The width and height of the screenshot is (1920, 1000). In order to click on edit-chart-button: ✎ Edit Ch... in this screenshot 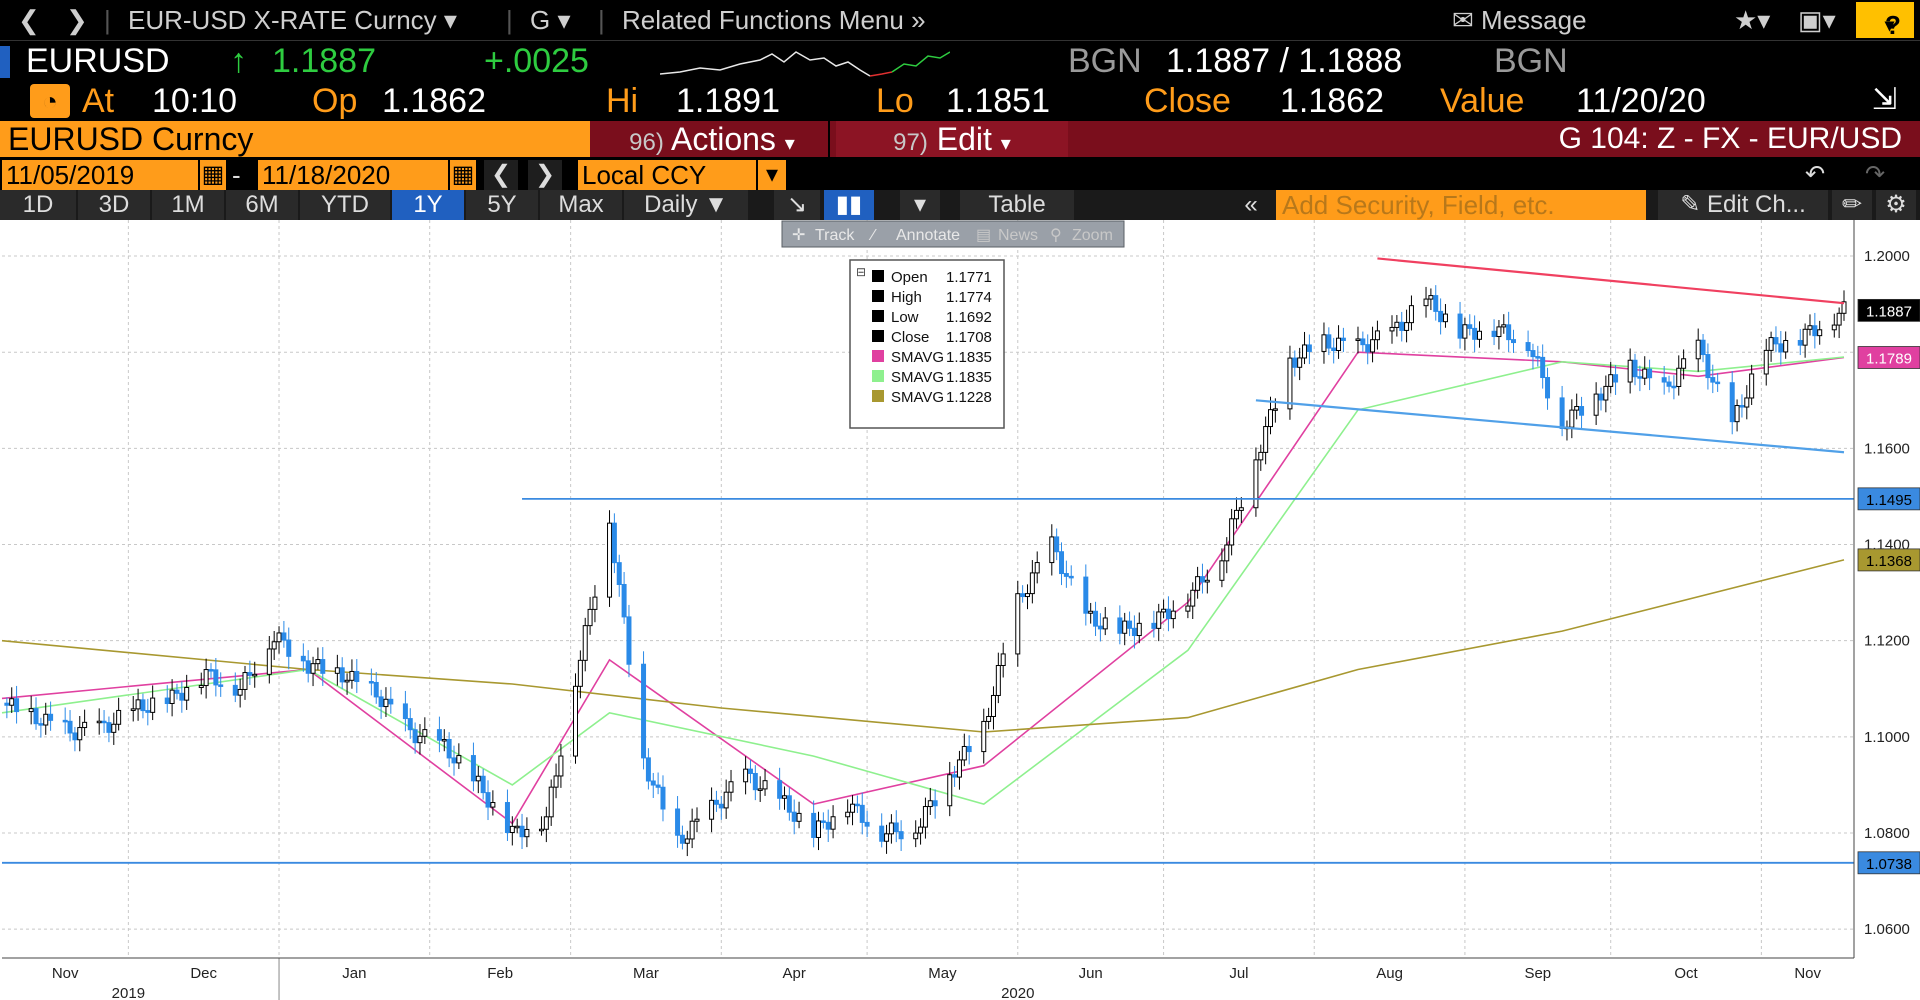, I will do `click(1743, 205)`.